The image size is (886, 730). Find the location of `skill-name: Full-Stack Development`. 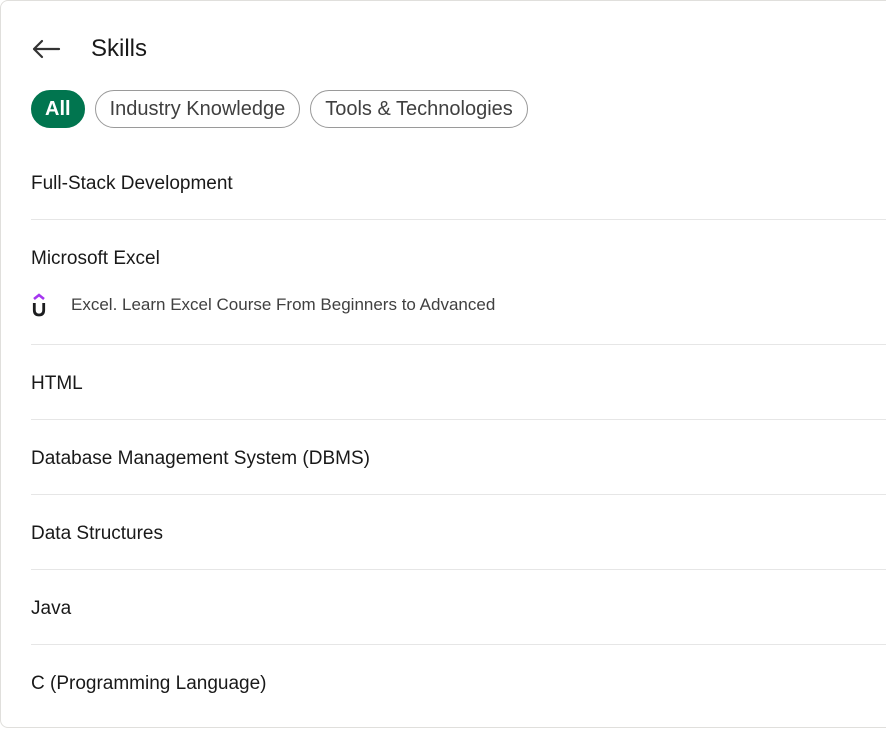

skill-name: Full-Stack Development is located at coordinates (458, 184).